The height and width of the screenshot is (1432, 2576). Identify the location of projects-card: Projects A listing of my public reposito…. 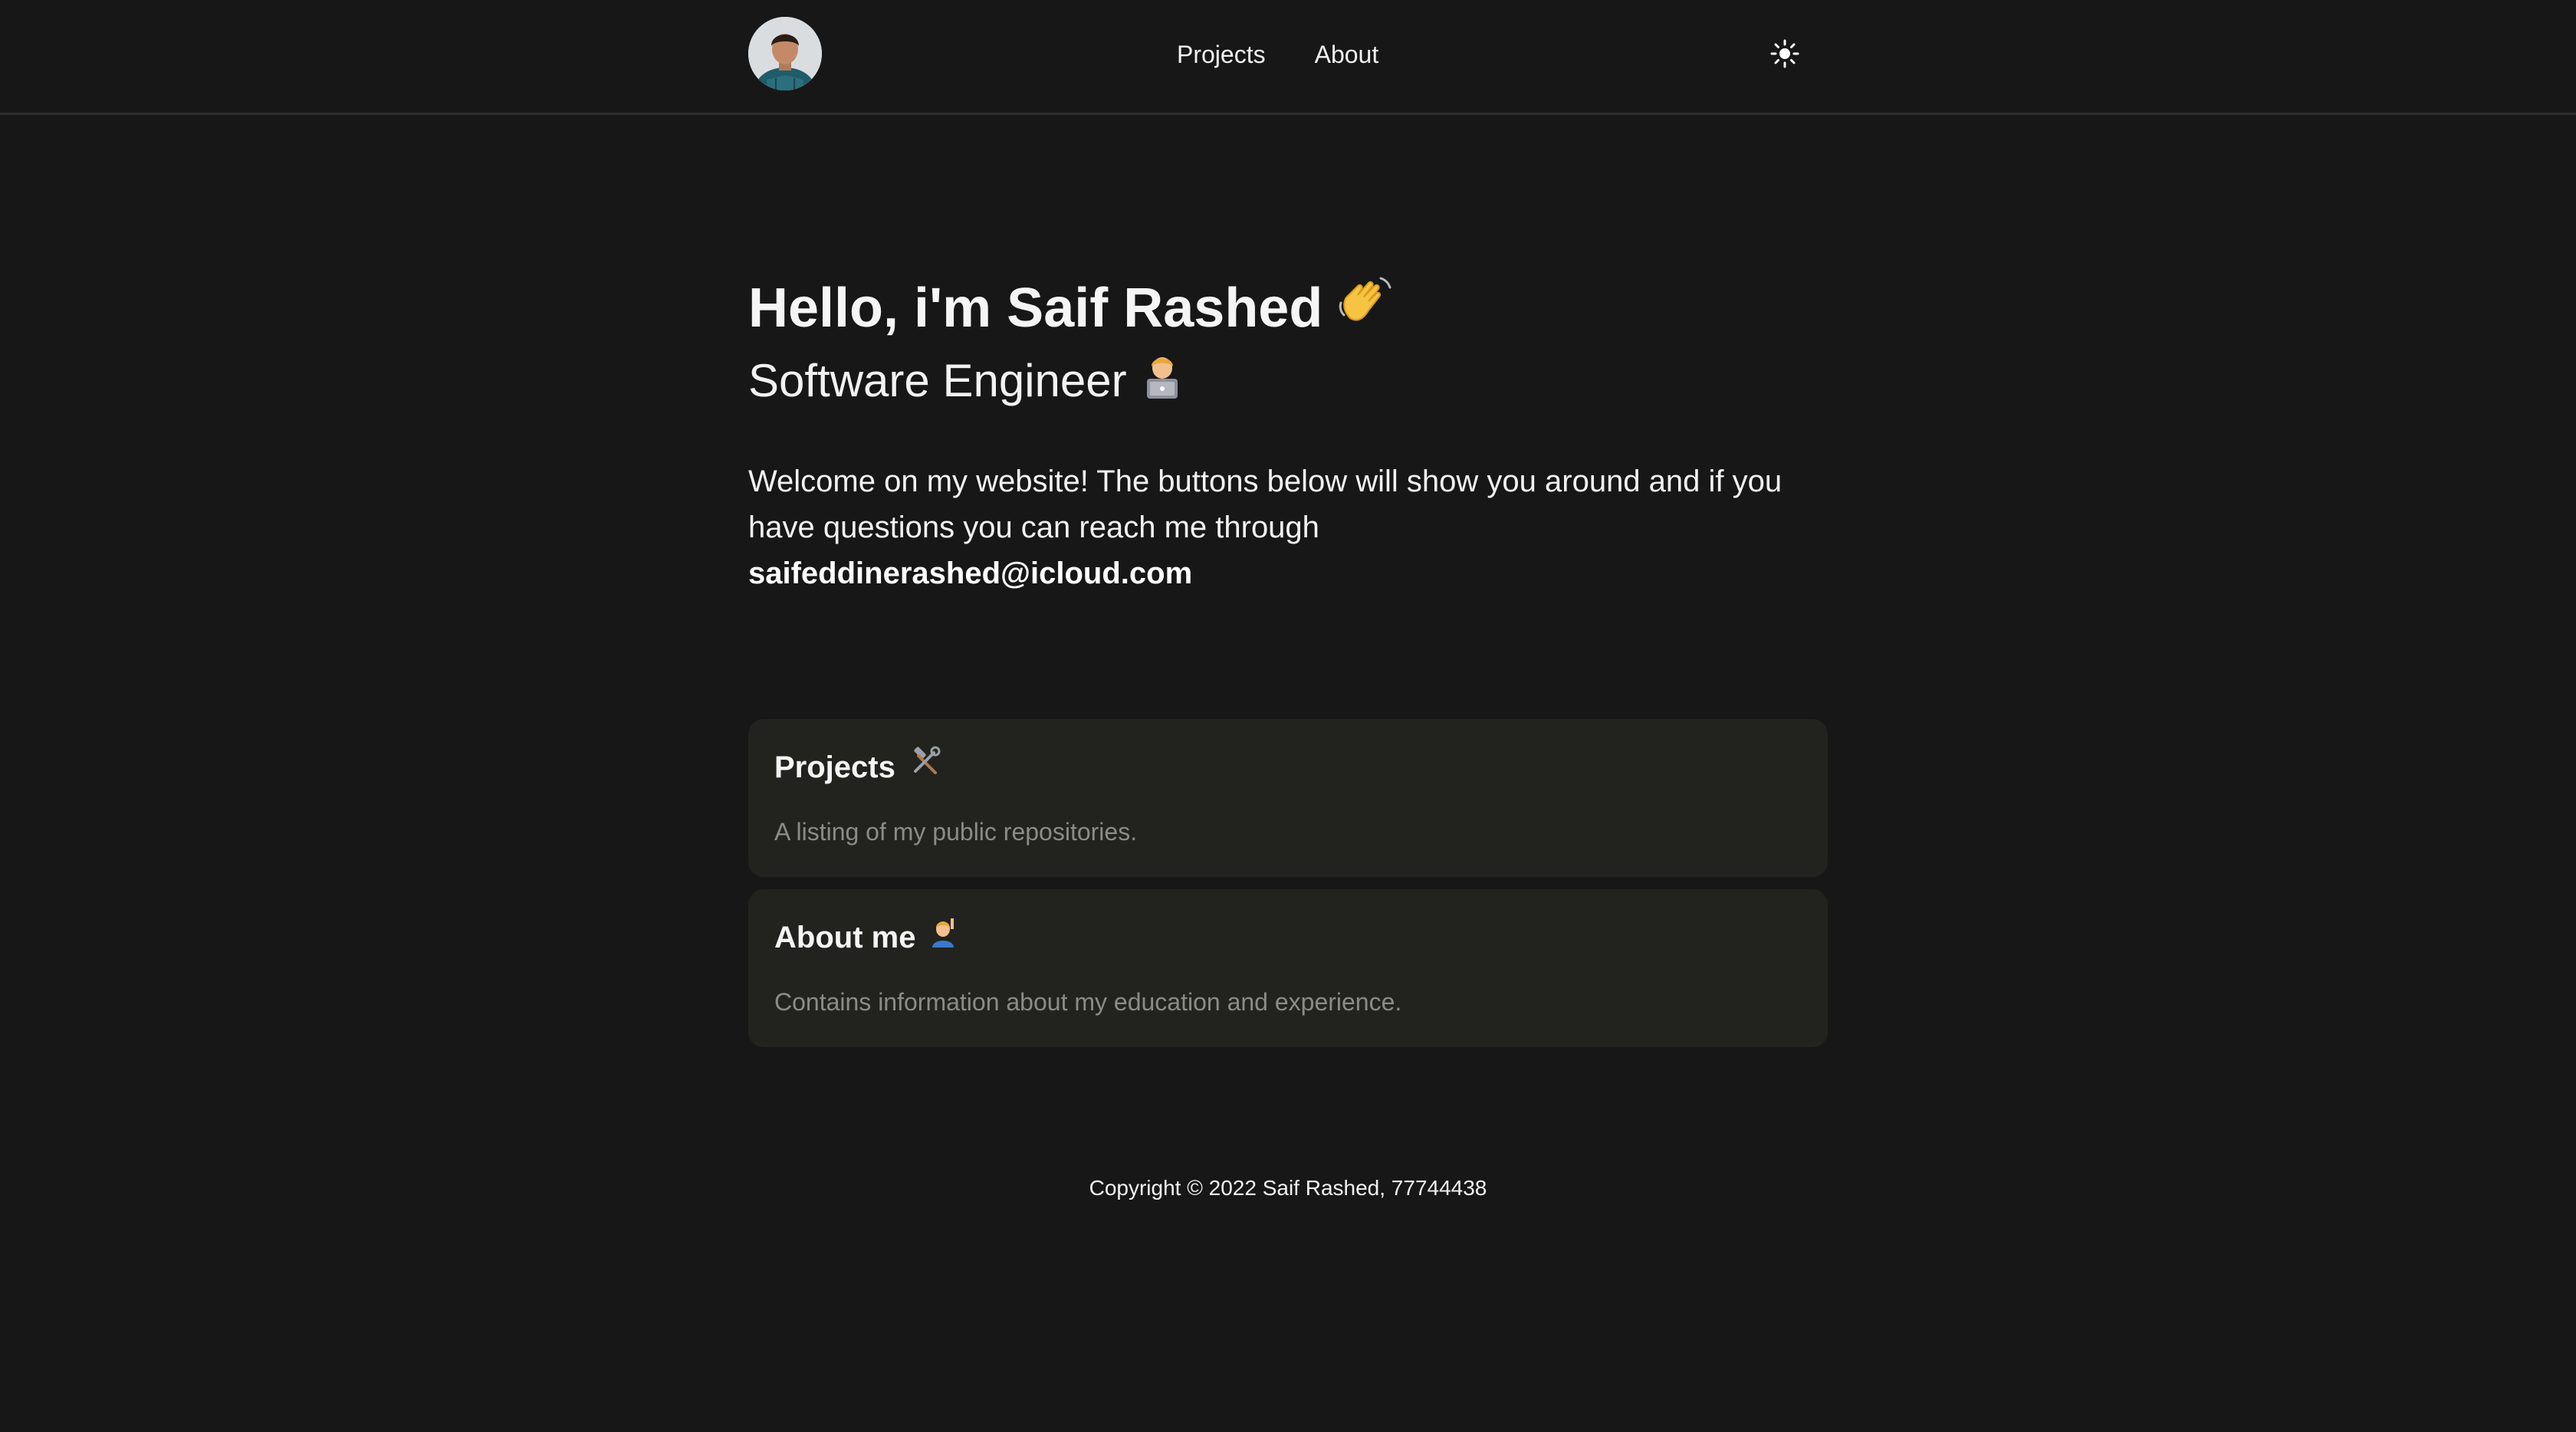
(1288, 798).